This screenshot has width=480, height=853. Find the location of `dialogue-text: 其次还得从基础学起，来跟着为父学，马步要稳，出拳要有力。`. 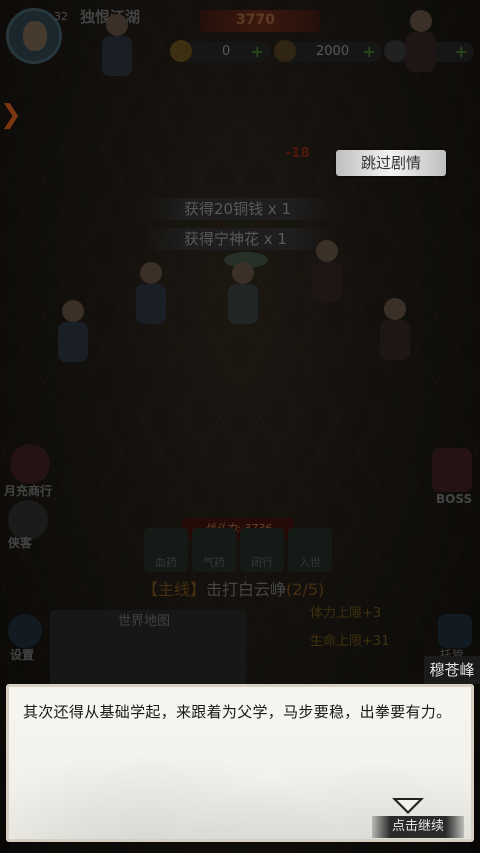

dialogue-text: 其次还得从基础学起，来跟着为父学，马步要稳，出拳要有力。 is located at coordinates (237, 712).